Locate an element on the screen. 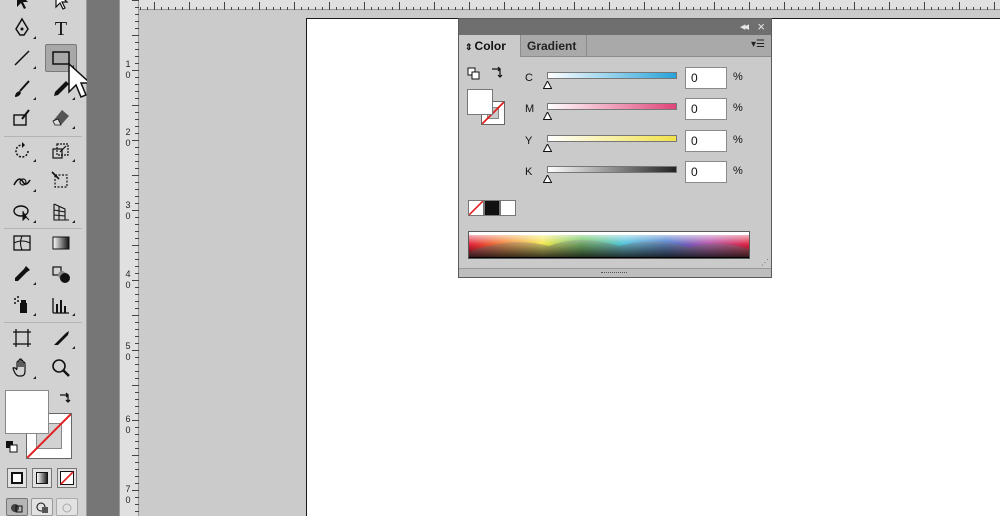 This screenshot has height=516, width=1000. perspective-grid-icon is located at coordinates (61, 212).